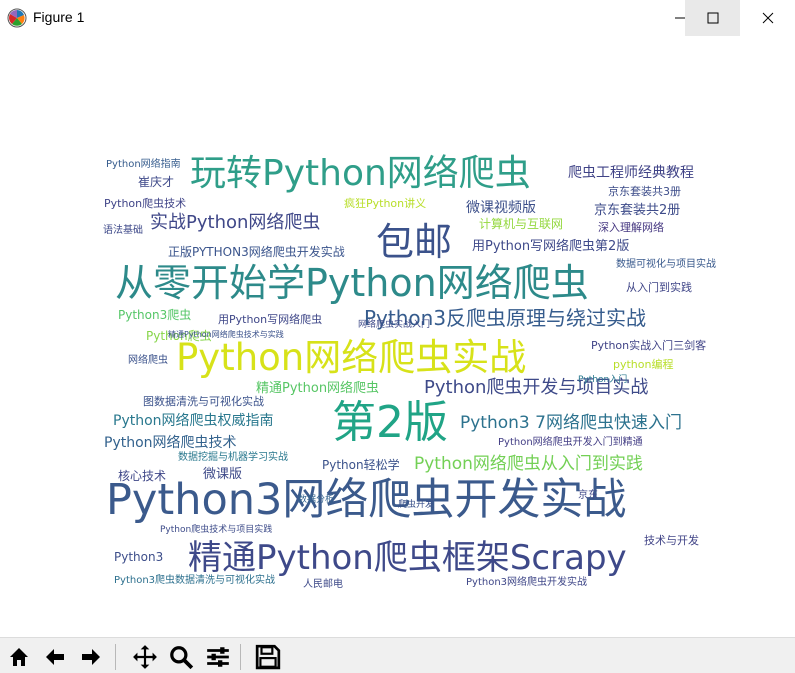 The height and width of the screenshot is (673, 795). I want to click on word-cloud-word: Python爬虫技术, so click(145, 203).